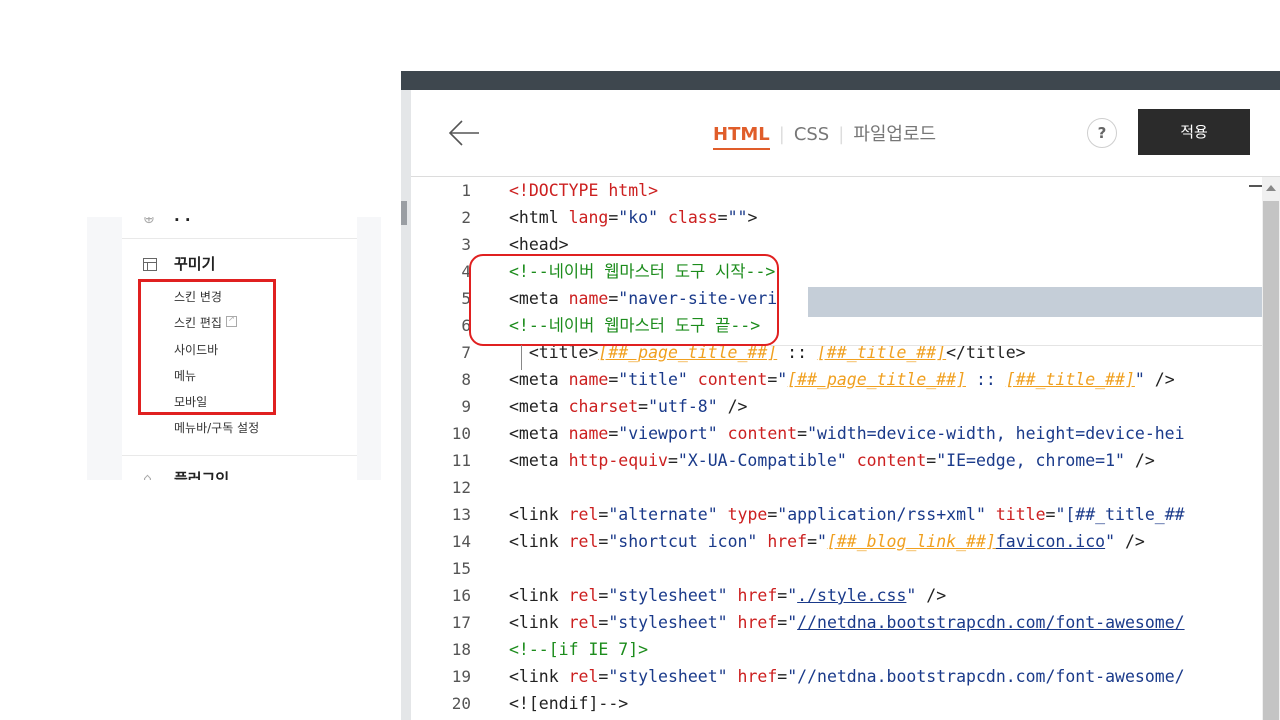 Image resolution: width=1280 pixels, height=720 pixels. I want to click on editor-top-bar, so click(840, 80).